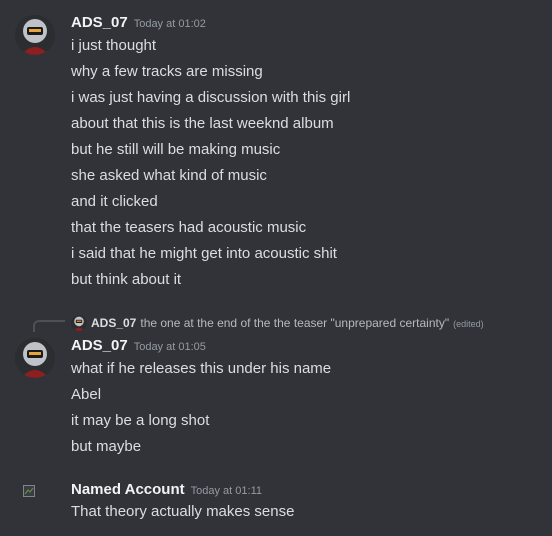  What do you see at coordinates (189, 227) in the screenshot?
I see `message-line: that the teasers had acoustic music` at bounding box center [189, 227].